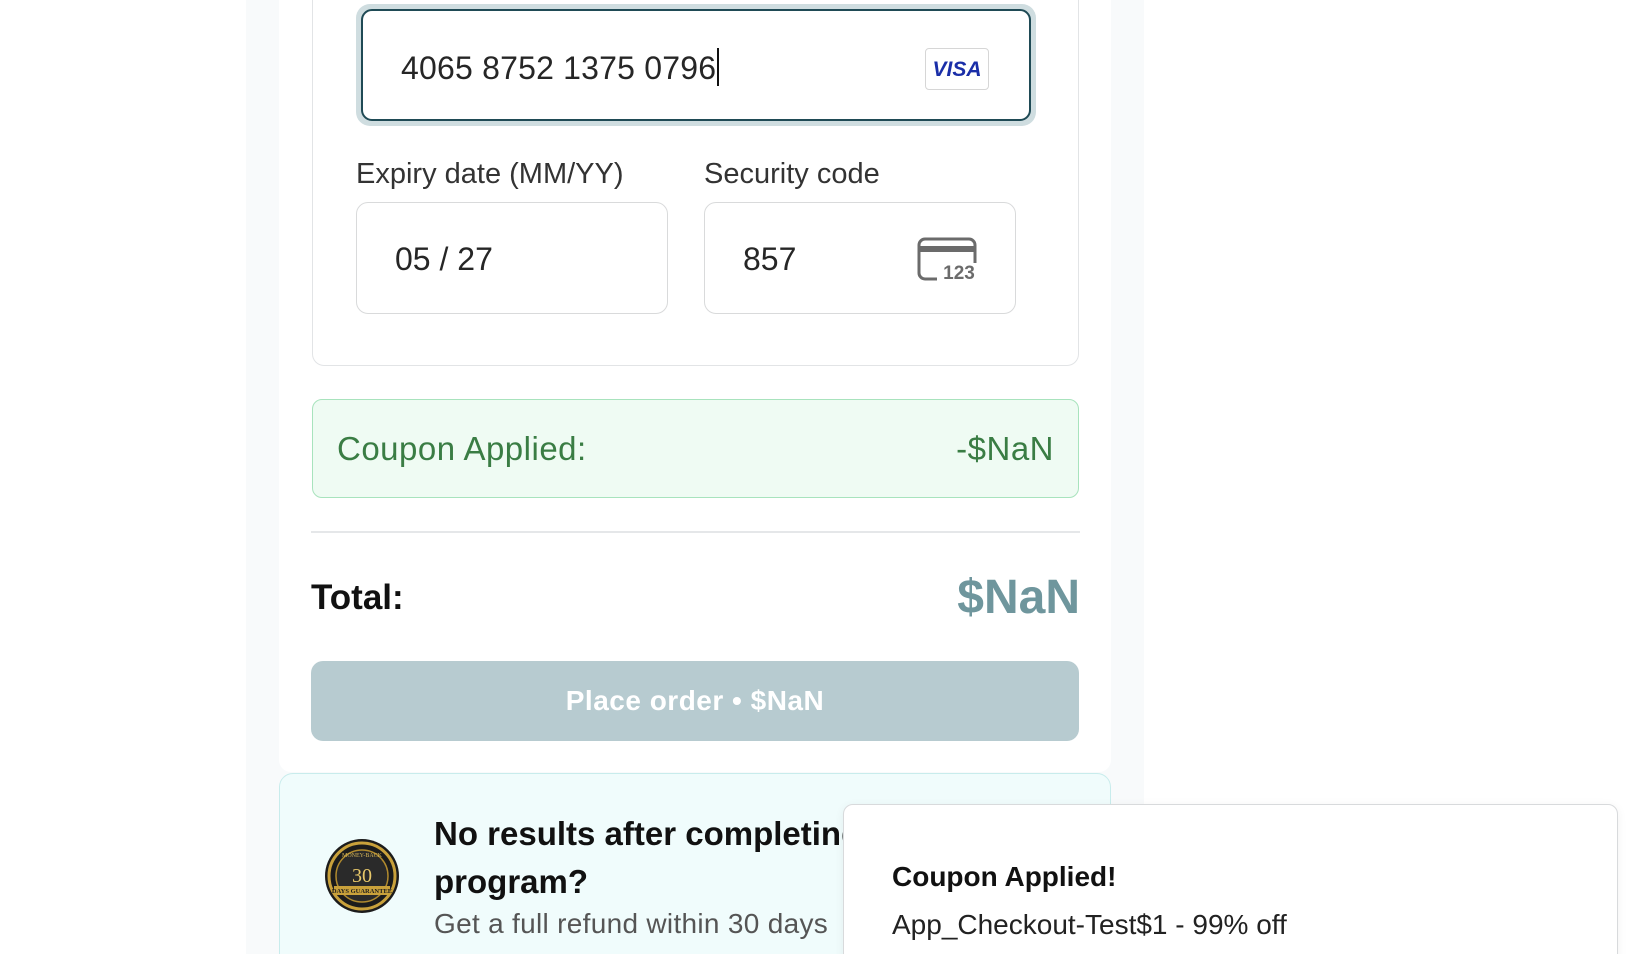 Image resolution: width=1626 pixels, height=954 pixels. Describe the element at coordinates (695, 448) in the screenshot. I see `coupon-applied-row: Coupon Applied: -$NaN` at that location.